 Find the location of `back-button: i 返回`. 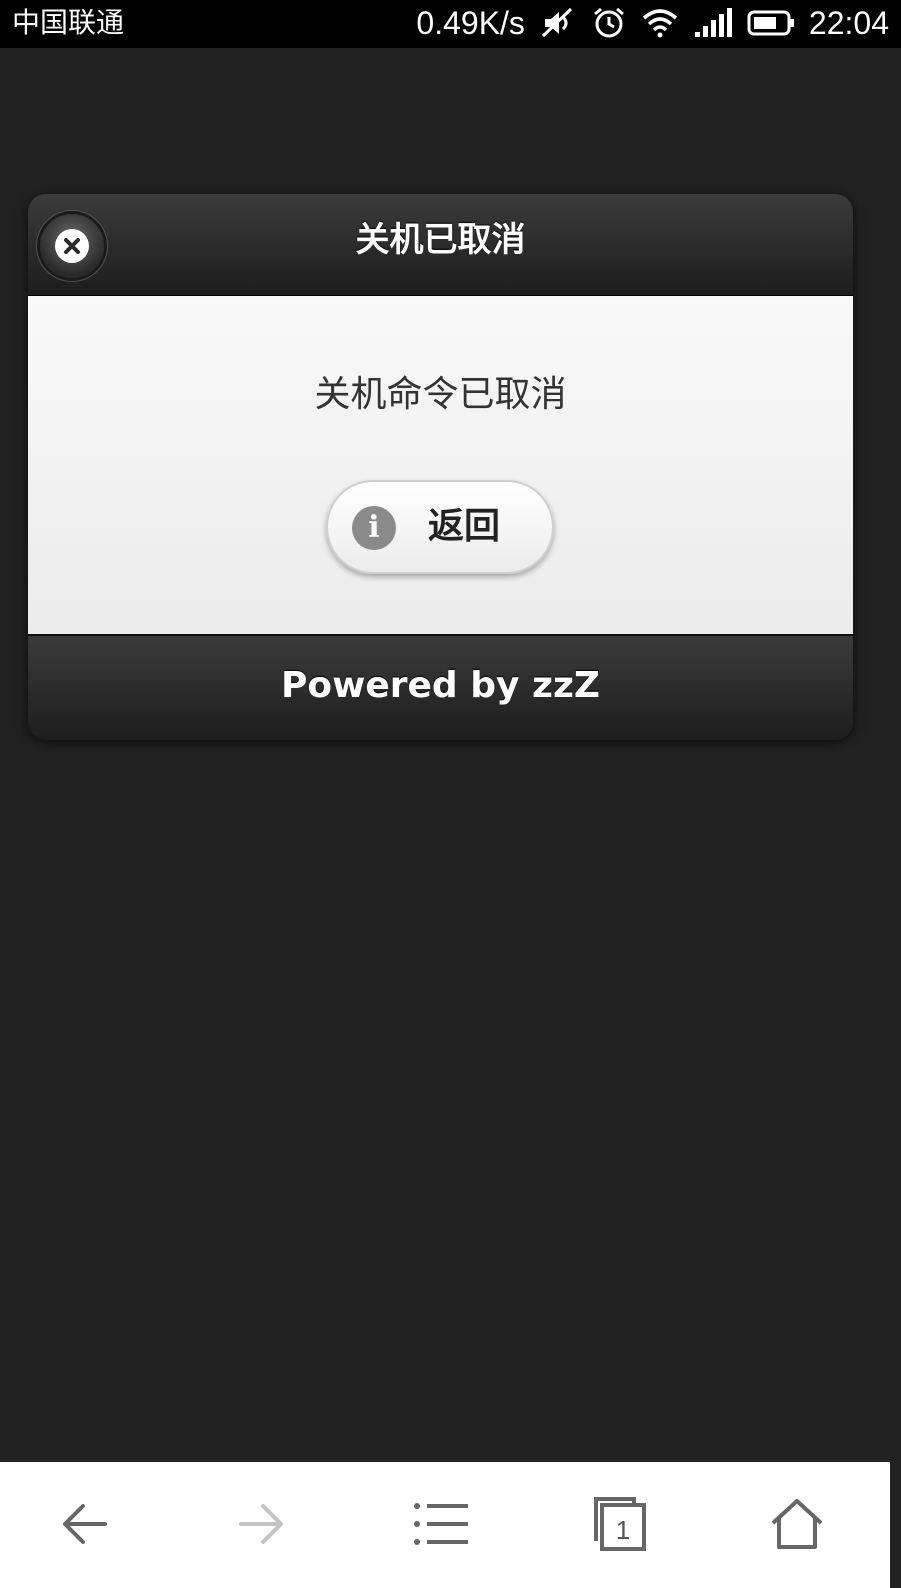

back-button: i 返回 is located at coordinates (440, 527).